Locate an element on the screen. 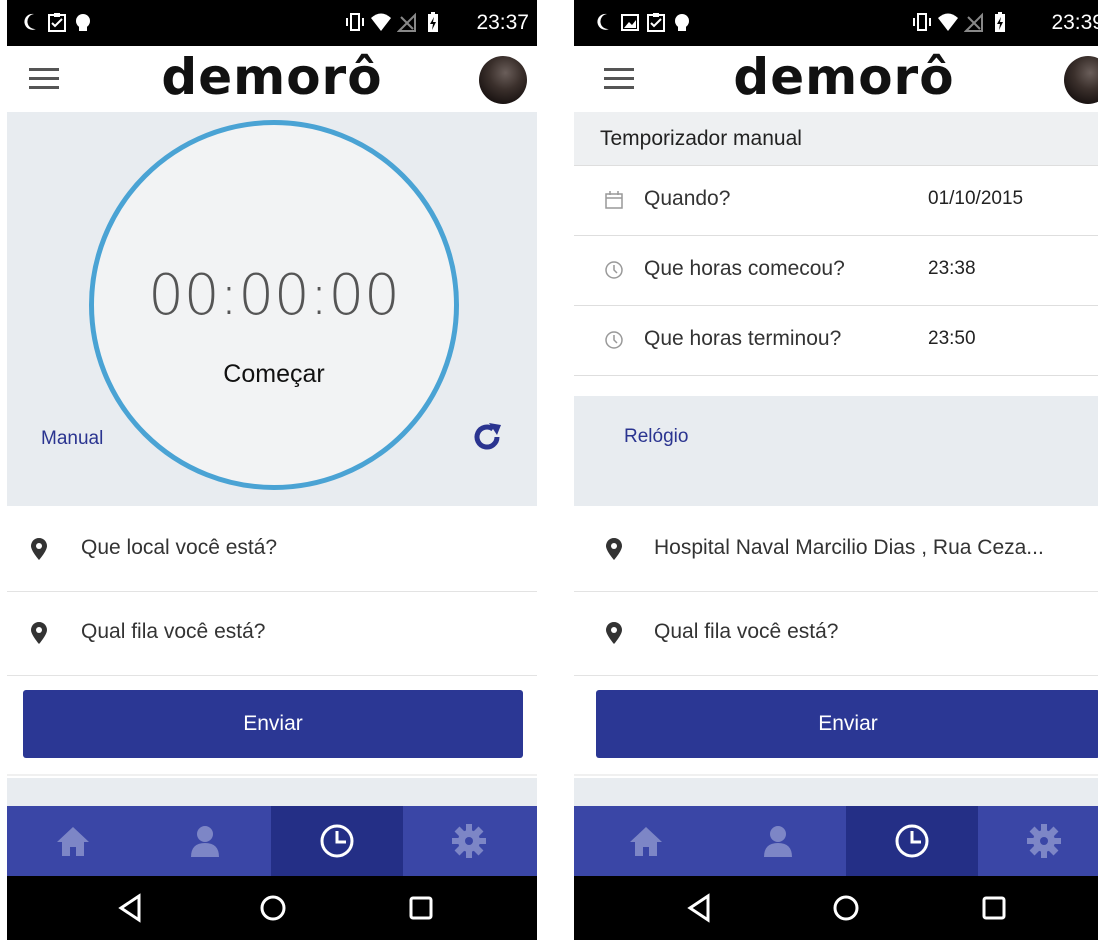 The width and height of the screenshot is (1098, 940). location-field: Que local você está? is located at coordinates (272, 550).